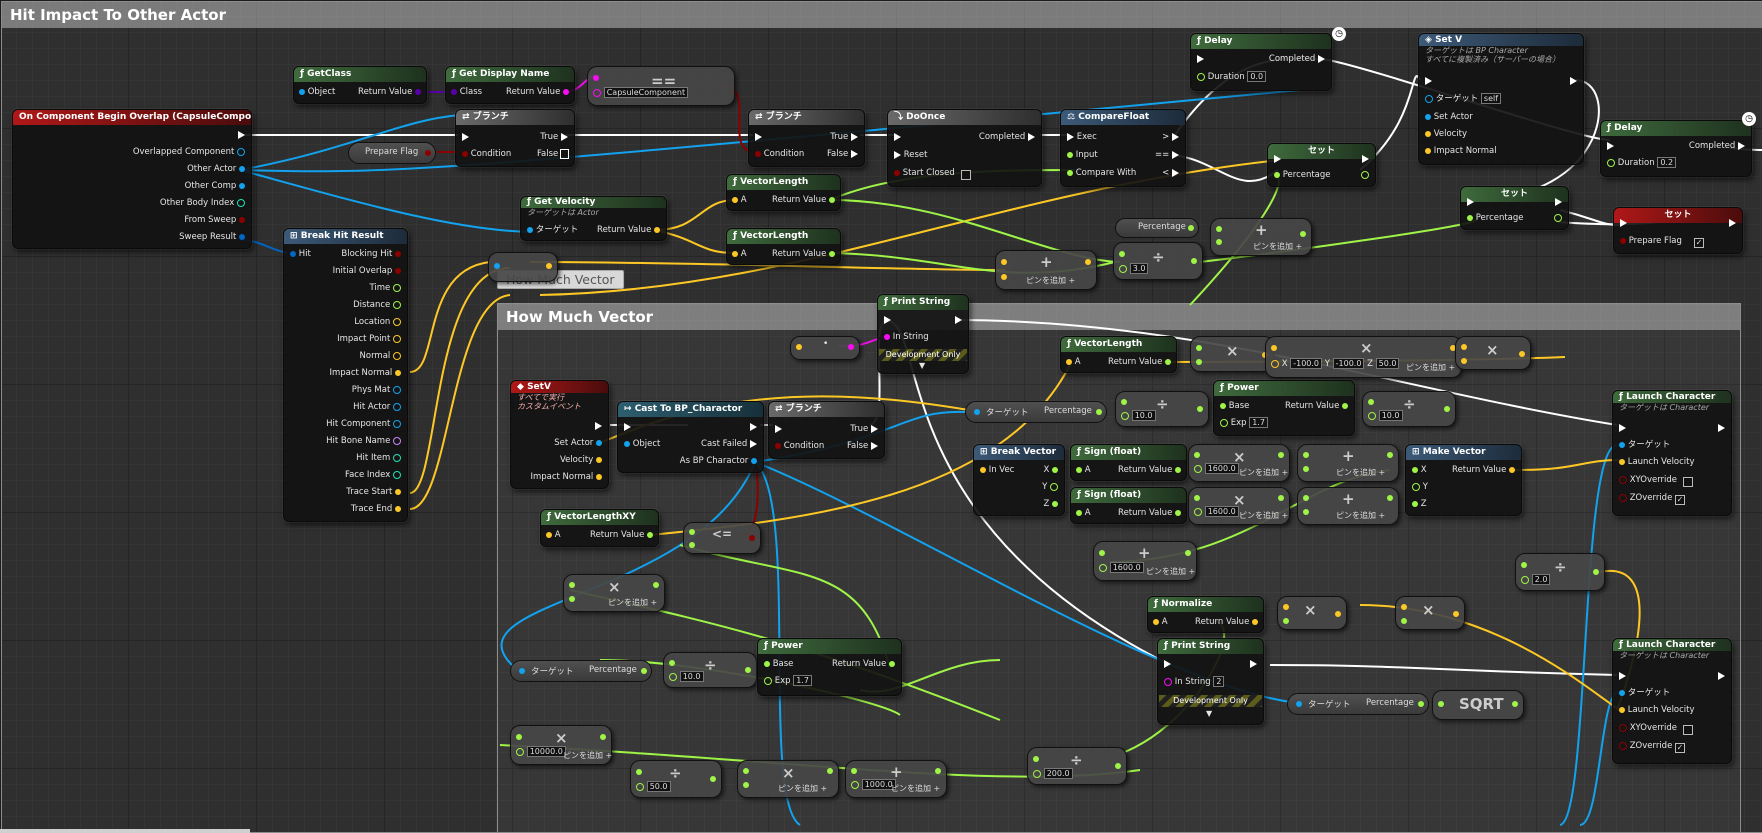 The height and width of the screenshot is (833, 1762). Describe the element at coordinates (216, 169) in the screenshot. I see `pin-other-actor: Other Actor` at that location.